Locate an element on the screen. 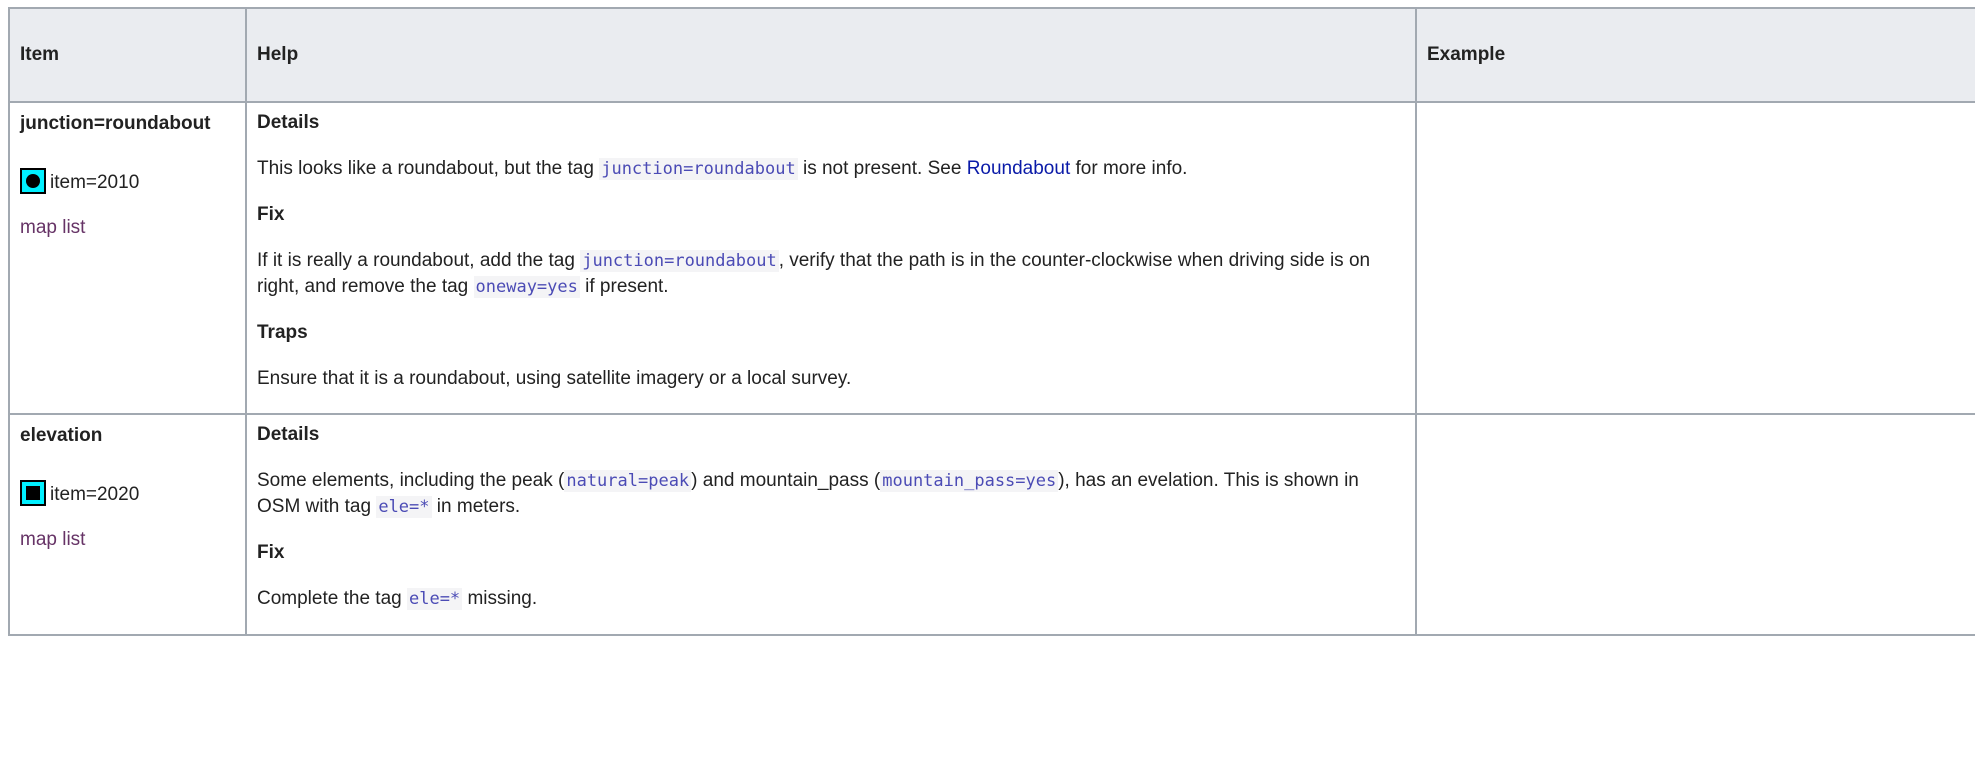 This screenshot has width=1975, height=766. item-title: junction=roundabout is located at coordinates (115, 123).